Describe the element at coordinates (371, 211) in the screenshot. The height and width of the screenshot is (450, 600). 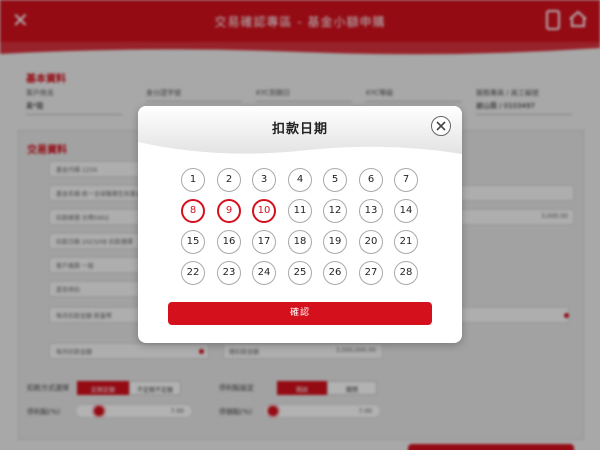
I see `day-option: 13` at that location.